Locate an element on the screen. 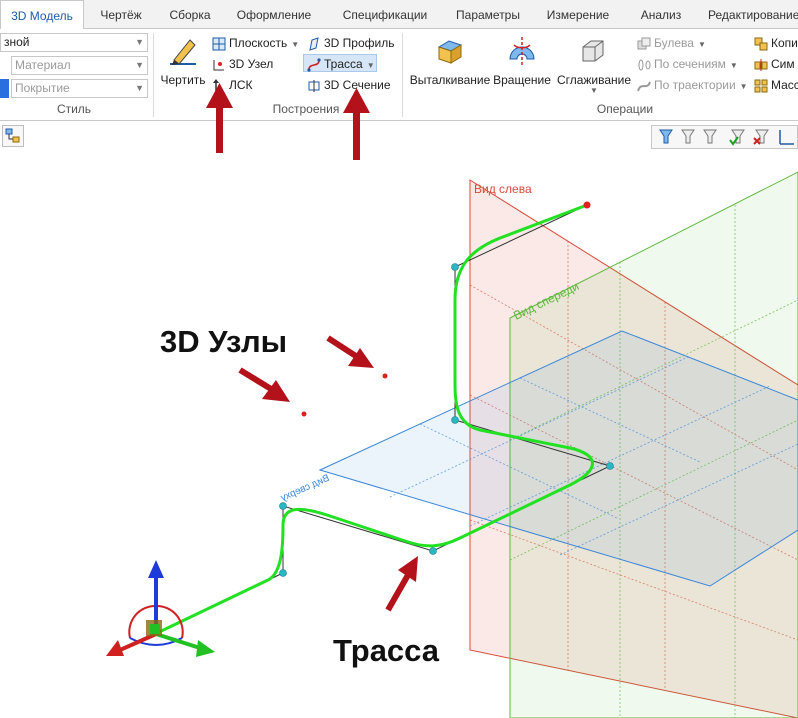  left-view-plane-label: Вид слева is located at coordinates (503, 189).